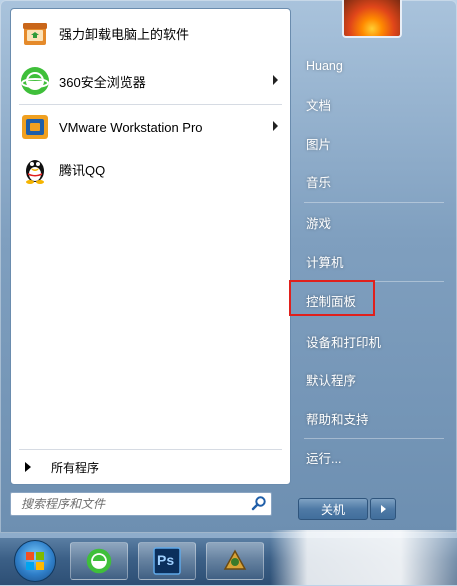 This screenshot has width=457, height=586. I want to click on photoshop-icon: Ps, so click(167, 561).